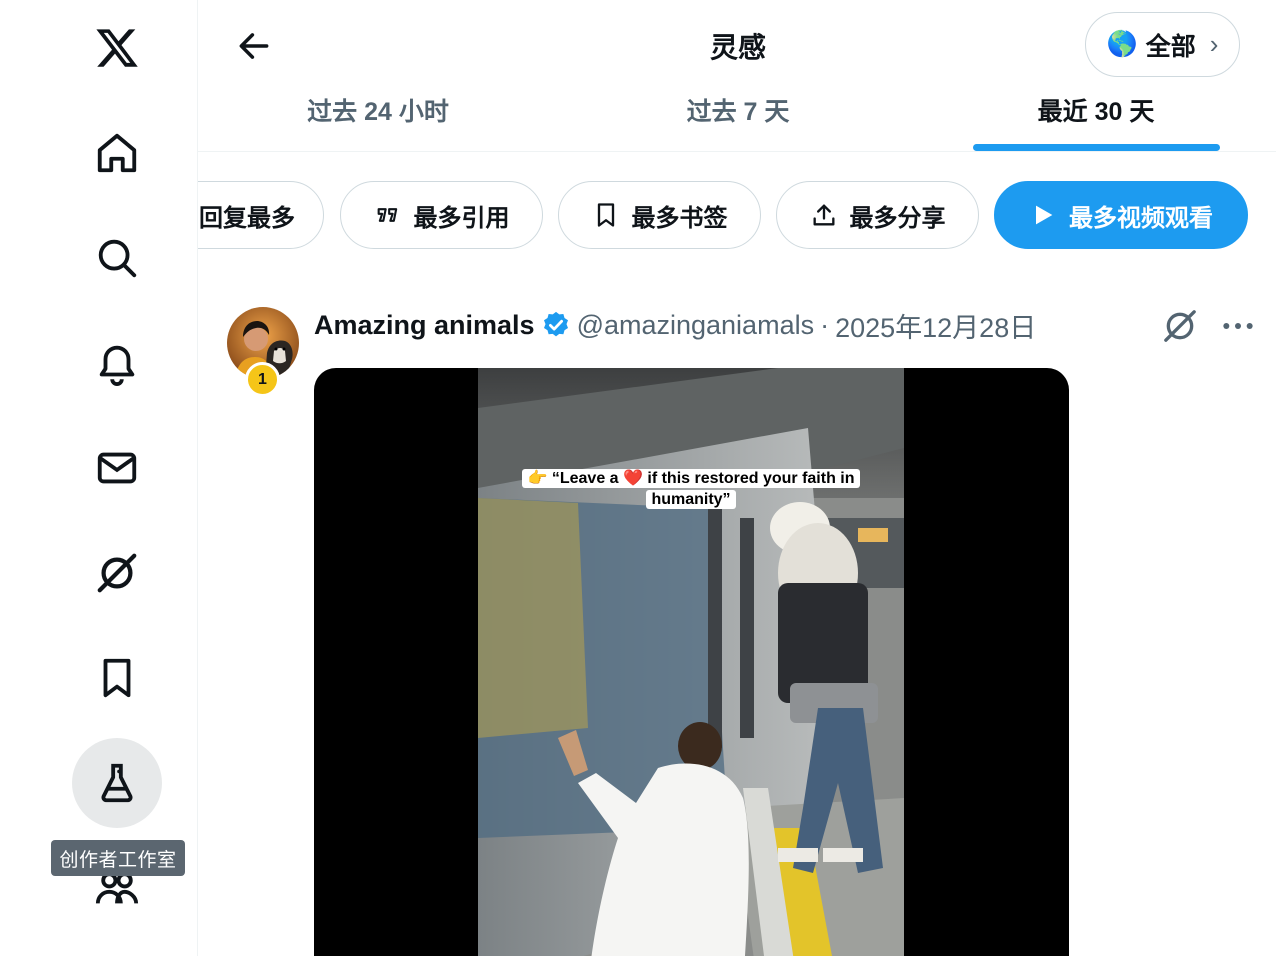 This screenshot has height=956, width=1276. I want to click on tab-24h: 过去 24 小时, so click(378, 122).